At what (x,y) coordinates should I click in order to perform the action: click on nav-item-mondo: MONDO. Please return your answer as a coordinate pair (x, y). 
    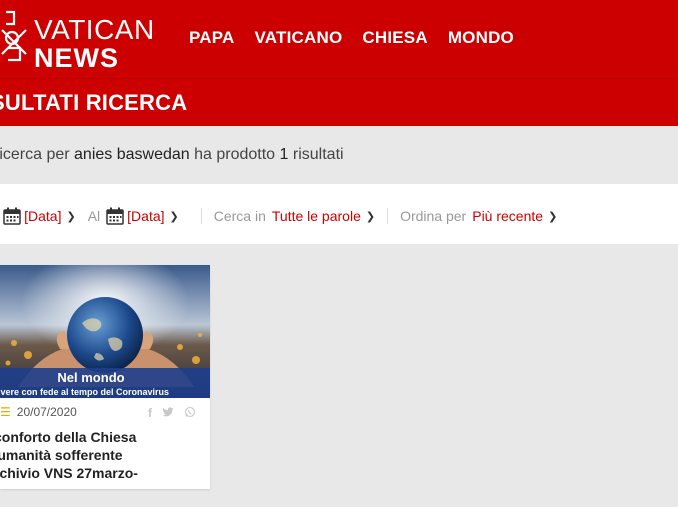
    Looking at the image, I should click on (481, 38).